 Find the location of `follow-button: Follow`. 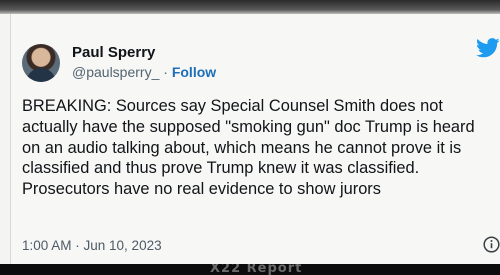

follow-button: Follow is located at coordinates (194, 72).